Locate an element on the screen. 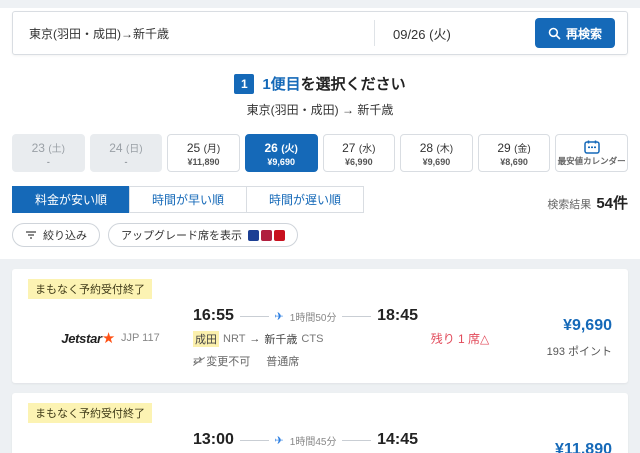  filter-icon is located at coordinates (31, 235).